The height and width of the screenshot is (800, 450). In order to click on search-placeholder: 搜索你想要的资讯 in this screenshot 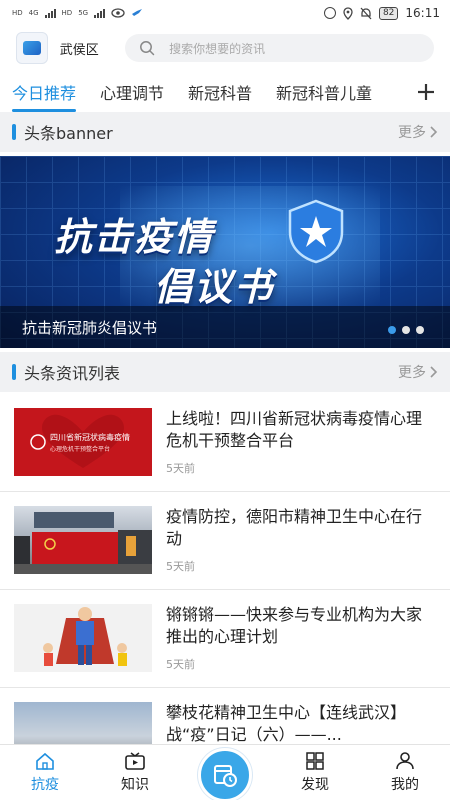, I will do `click(217, 48)`.